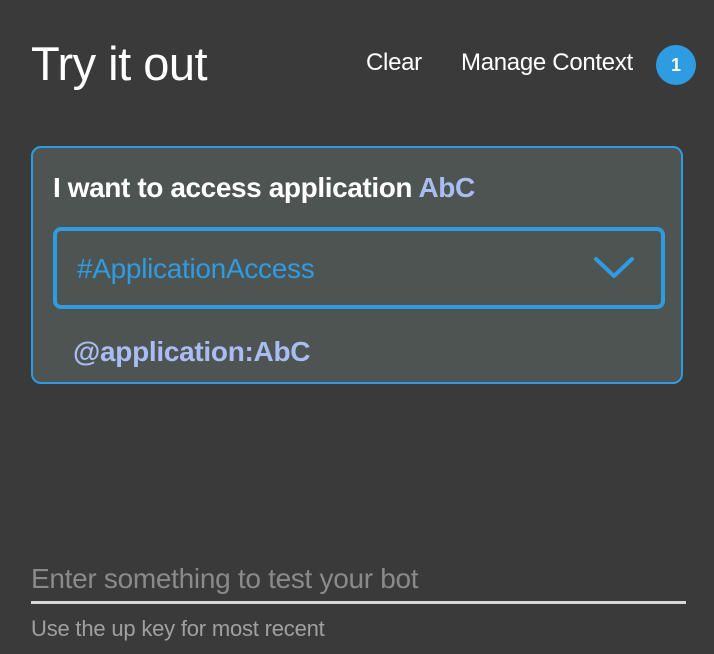 The image size is (714, 654). What do you see at coordinates (547, 63) in the screenshot?
I see `manage-context-button: Manage Context` at bounding box center [547, 63].